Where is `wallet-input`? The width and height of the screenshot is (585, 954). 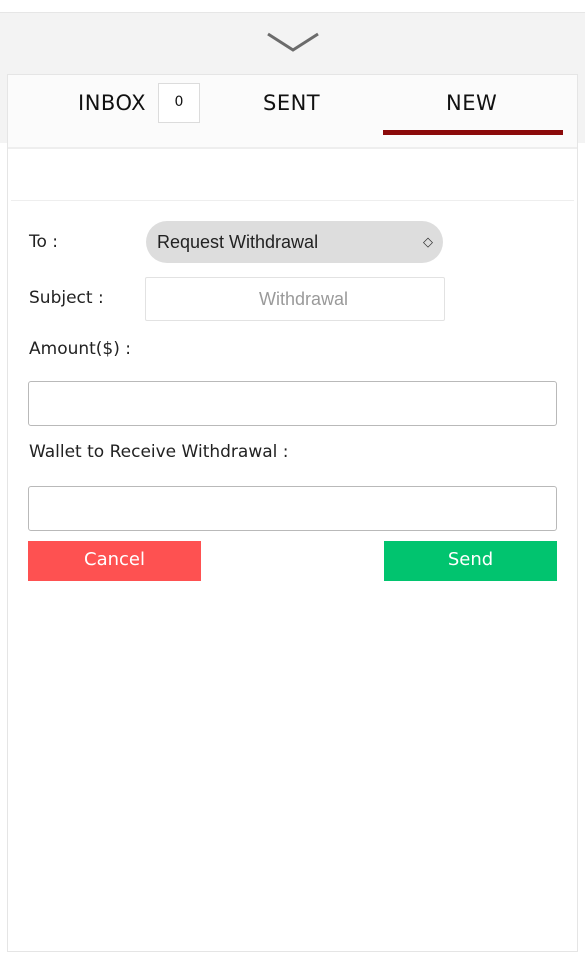 wallet-input is located at coordinates (292, 508).